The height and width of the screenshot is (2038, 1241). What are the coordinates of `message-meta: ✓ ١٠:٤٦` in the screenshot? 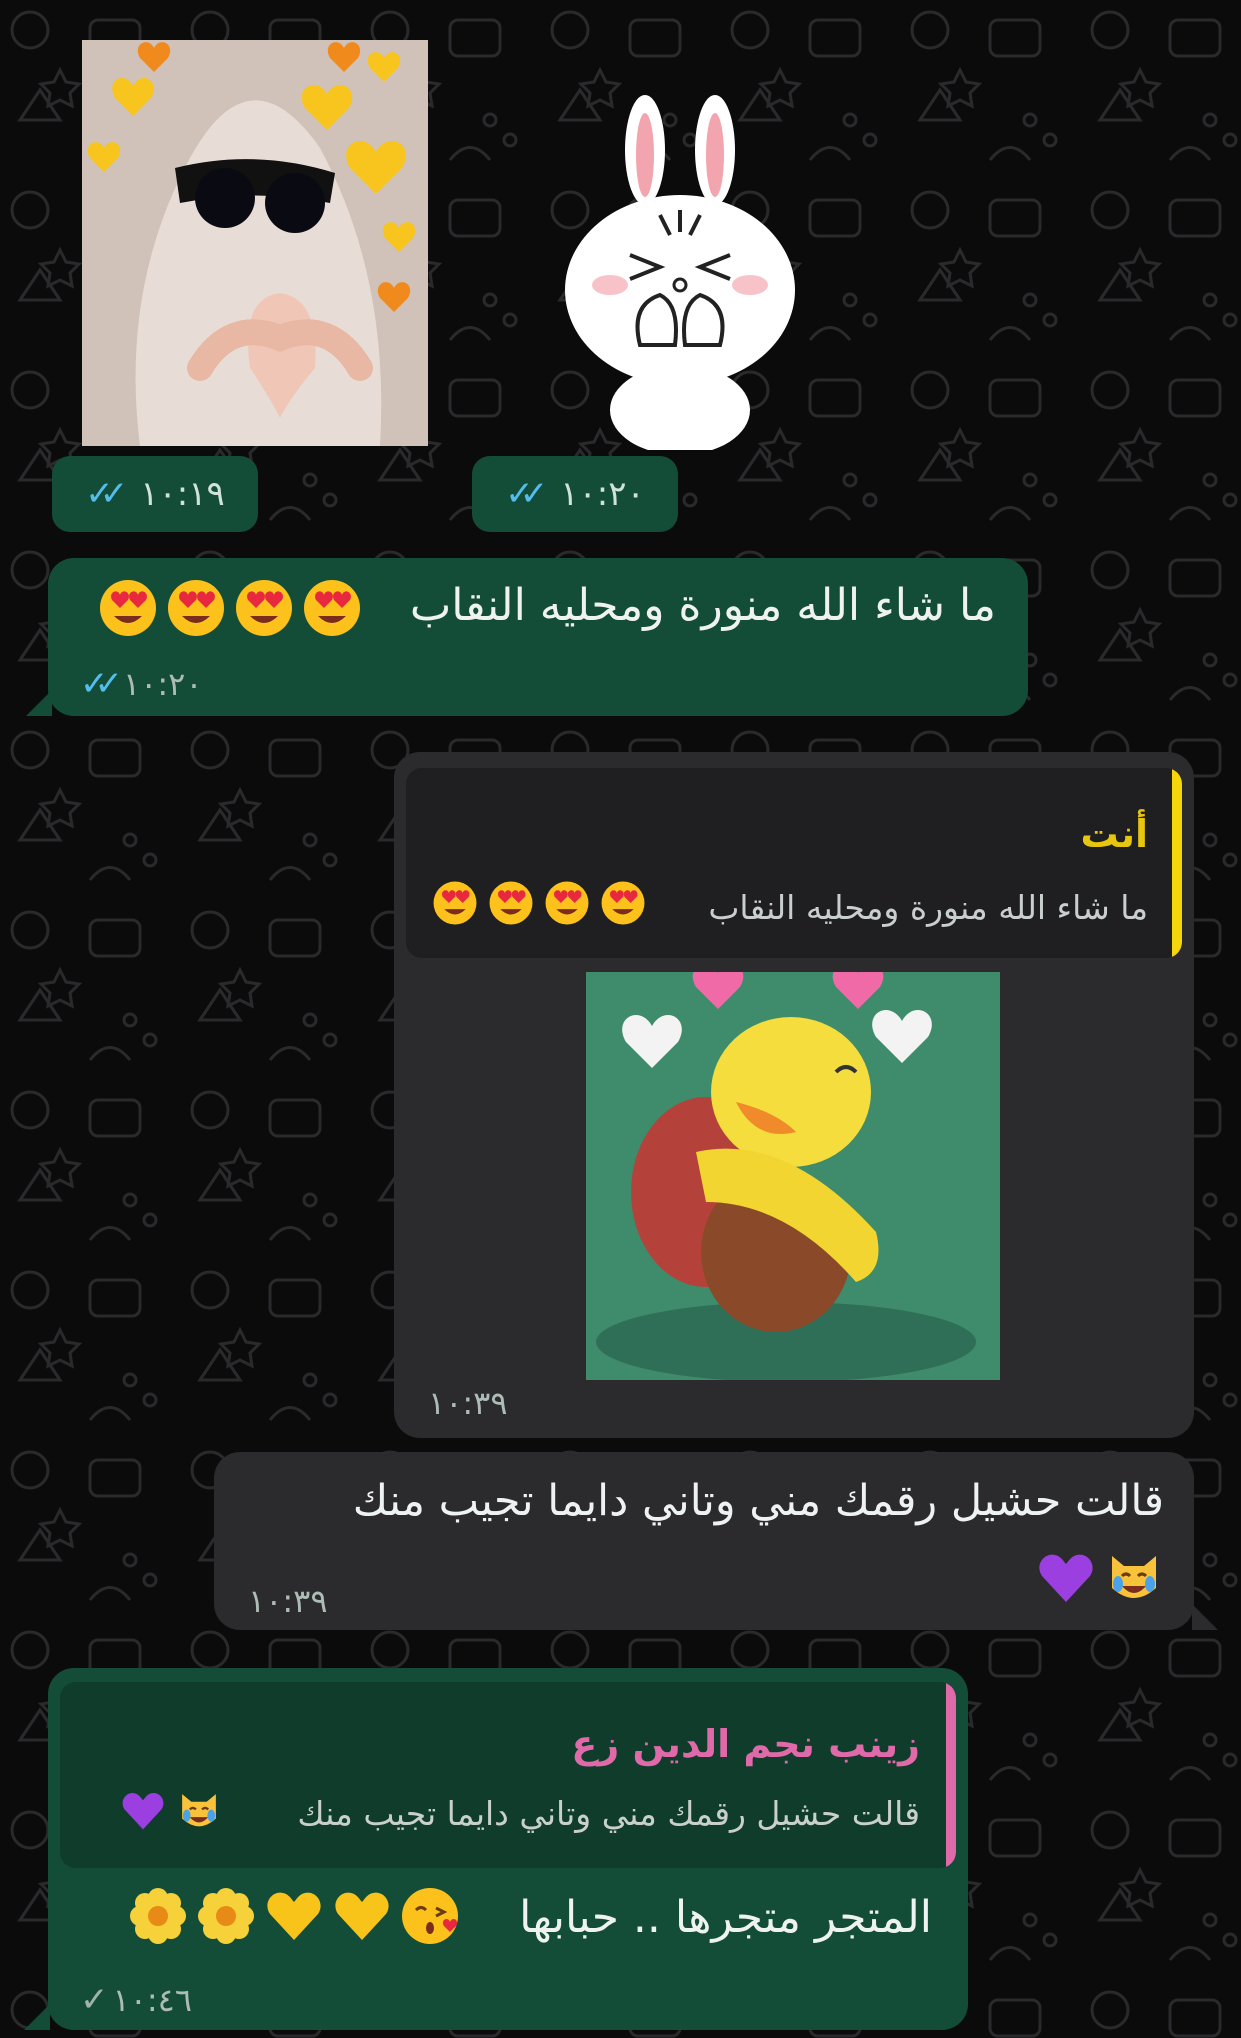 It's located at (136, 2000).